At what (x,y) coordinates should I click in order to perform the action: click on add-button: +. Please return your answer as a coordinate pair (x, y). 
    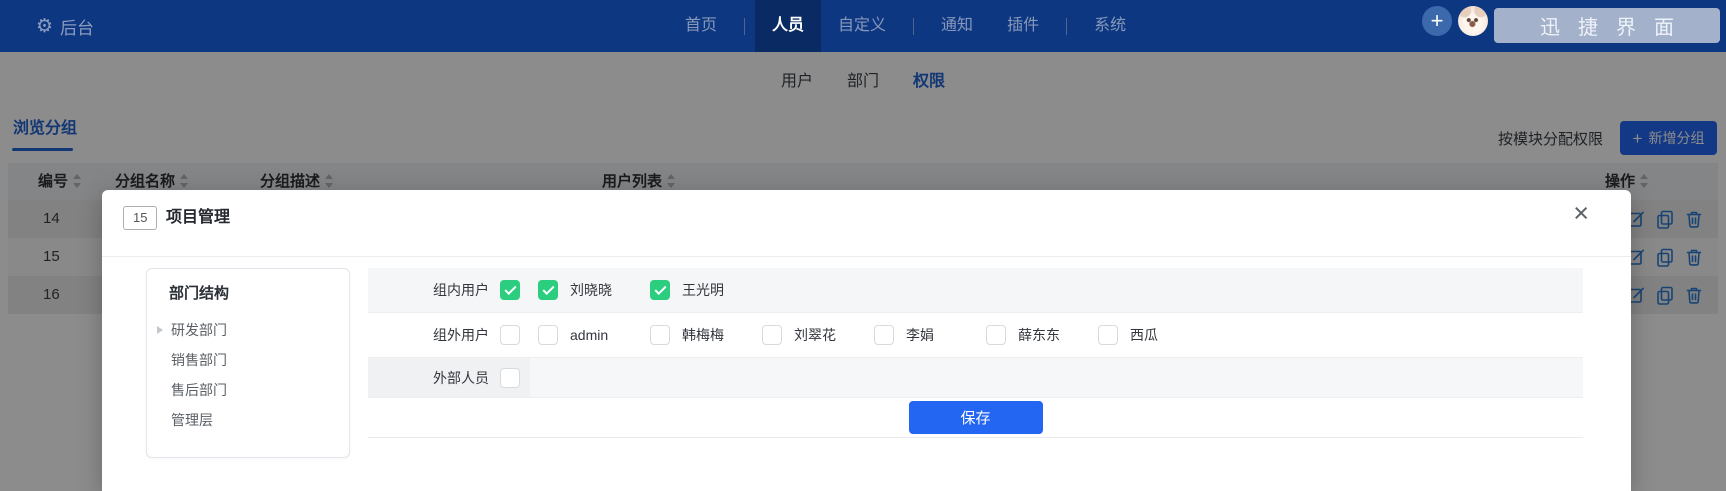
    Looking at the image, I should click on (1437, 21).